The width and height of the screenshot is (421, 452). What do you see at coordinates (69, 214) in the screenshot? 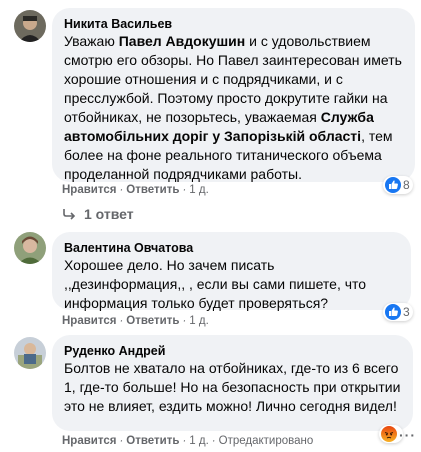
I see `reply-arrow-icon` at bounding box center [69, 214].